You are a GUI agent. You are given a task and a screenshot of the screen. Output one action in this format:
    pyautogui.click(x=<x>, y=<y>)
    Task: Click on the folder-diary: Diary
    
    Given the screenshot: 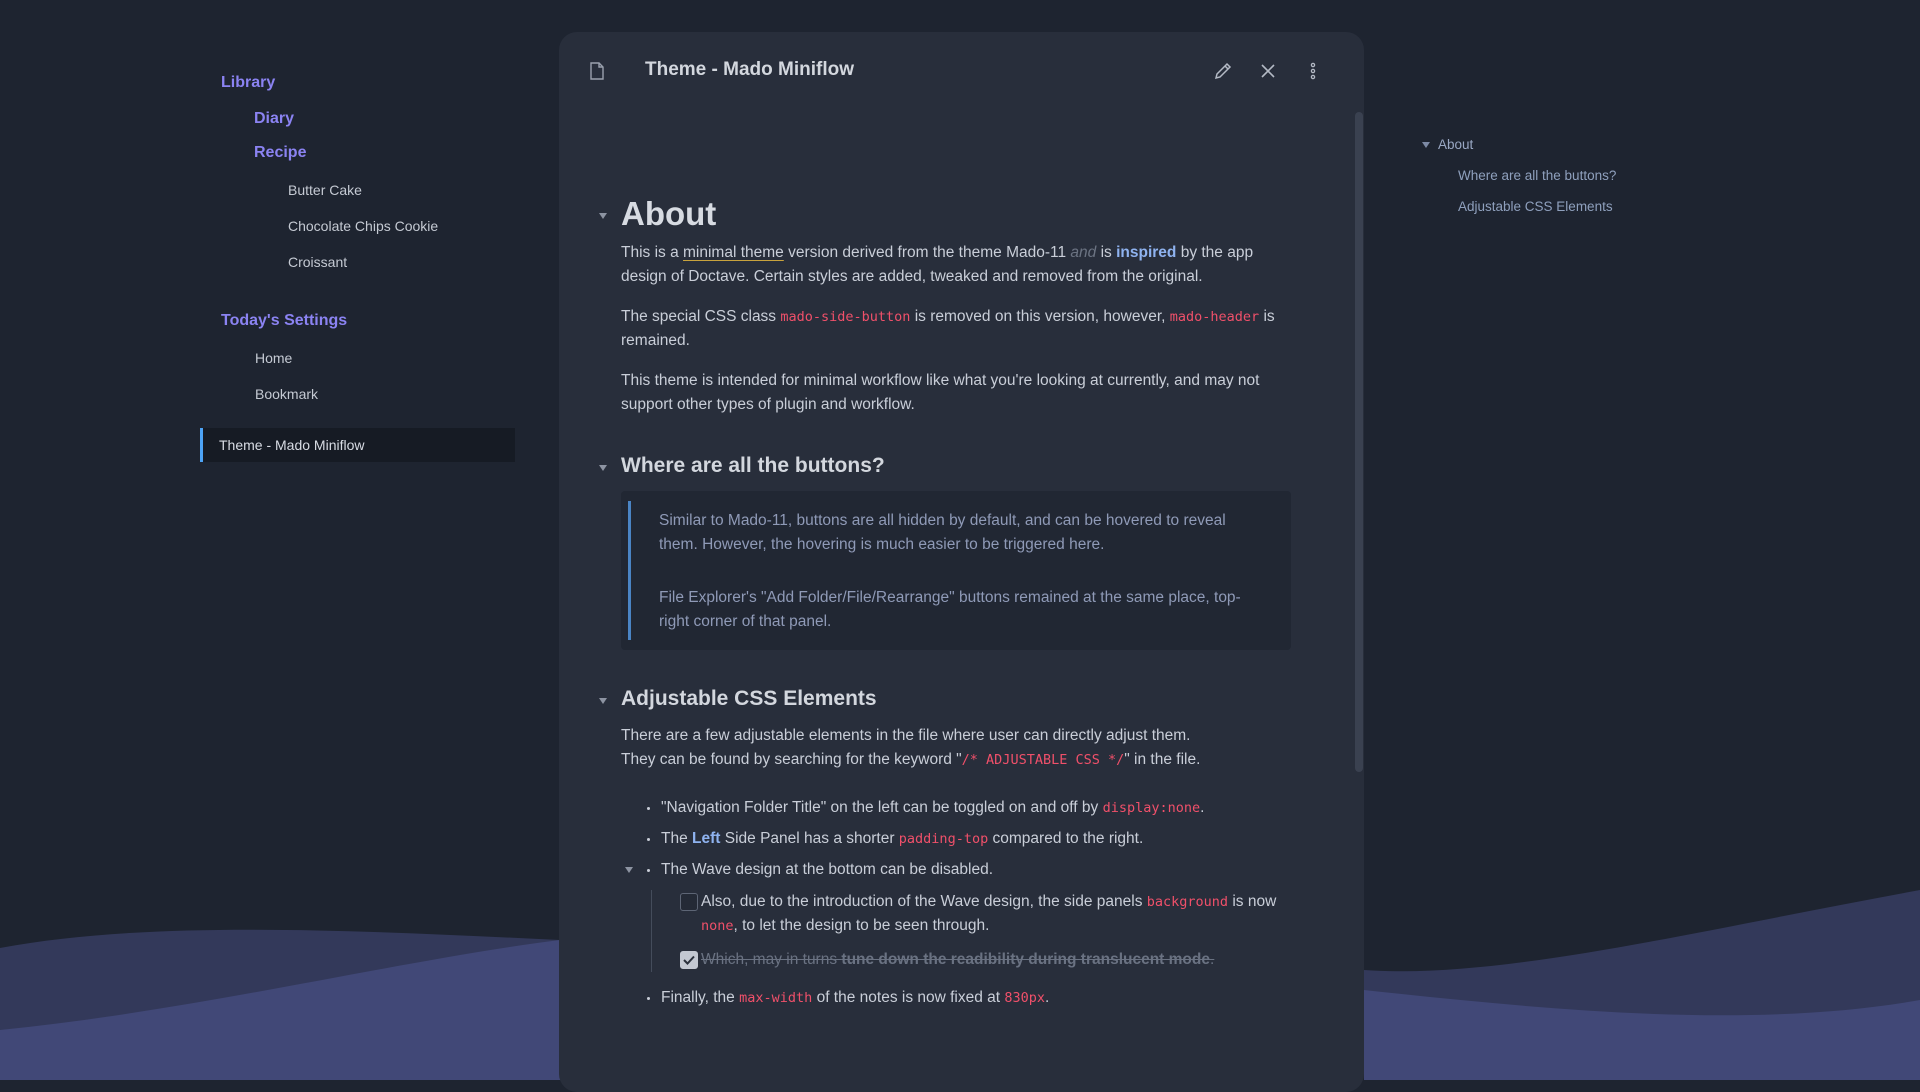 What is the action you would take?
    pyautogui.click(x=387, y=119)
    